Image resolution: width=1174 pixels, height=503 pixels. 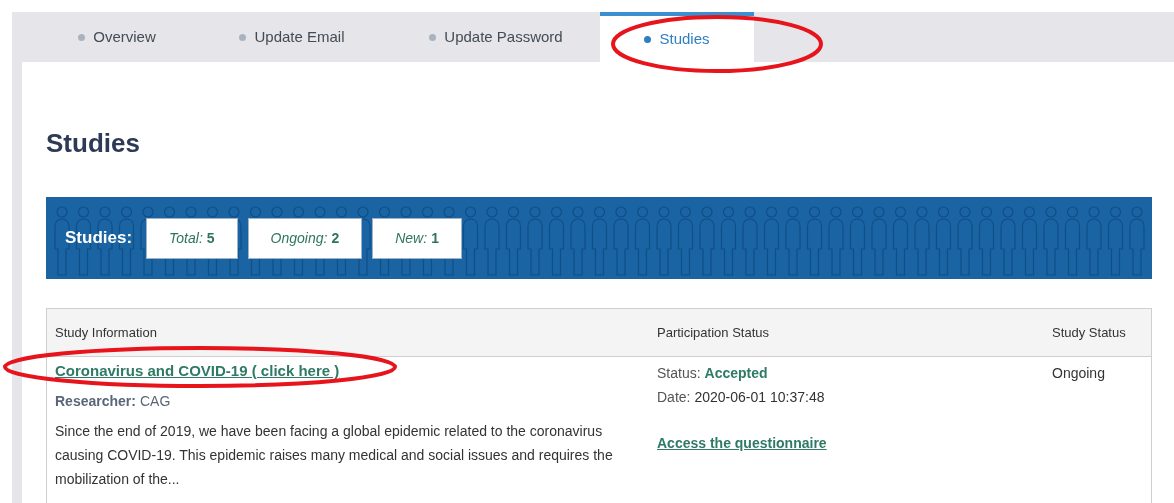 What do you see at coordinates (854, 443) in the screenshot?
I see `questionnaire-link: Access the questionnaire` at bounding box center [854, 443].